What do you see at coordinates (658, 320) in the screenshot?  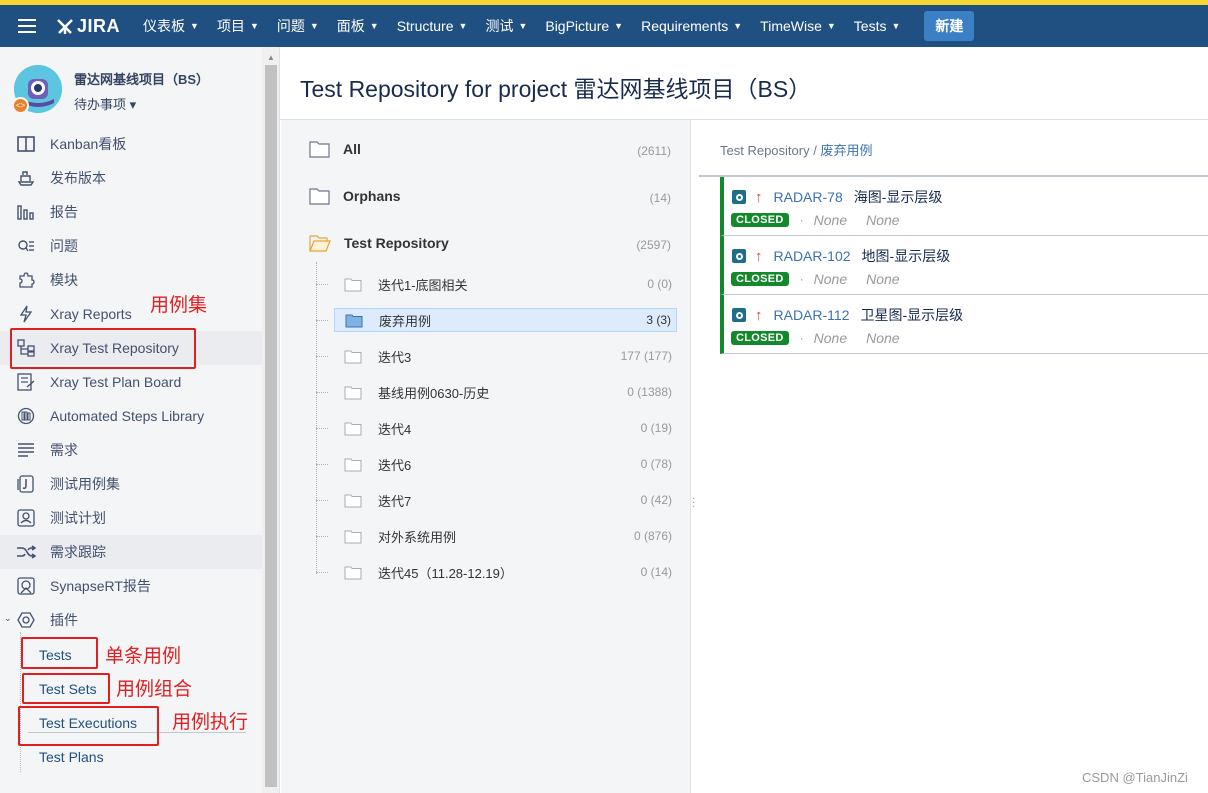 I see `folder-count: 3 (3)` at bounding box center [658, 320].